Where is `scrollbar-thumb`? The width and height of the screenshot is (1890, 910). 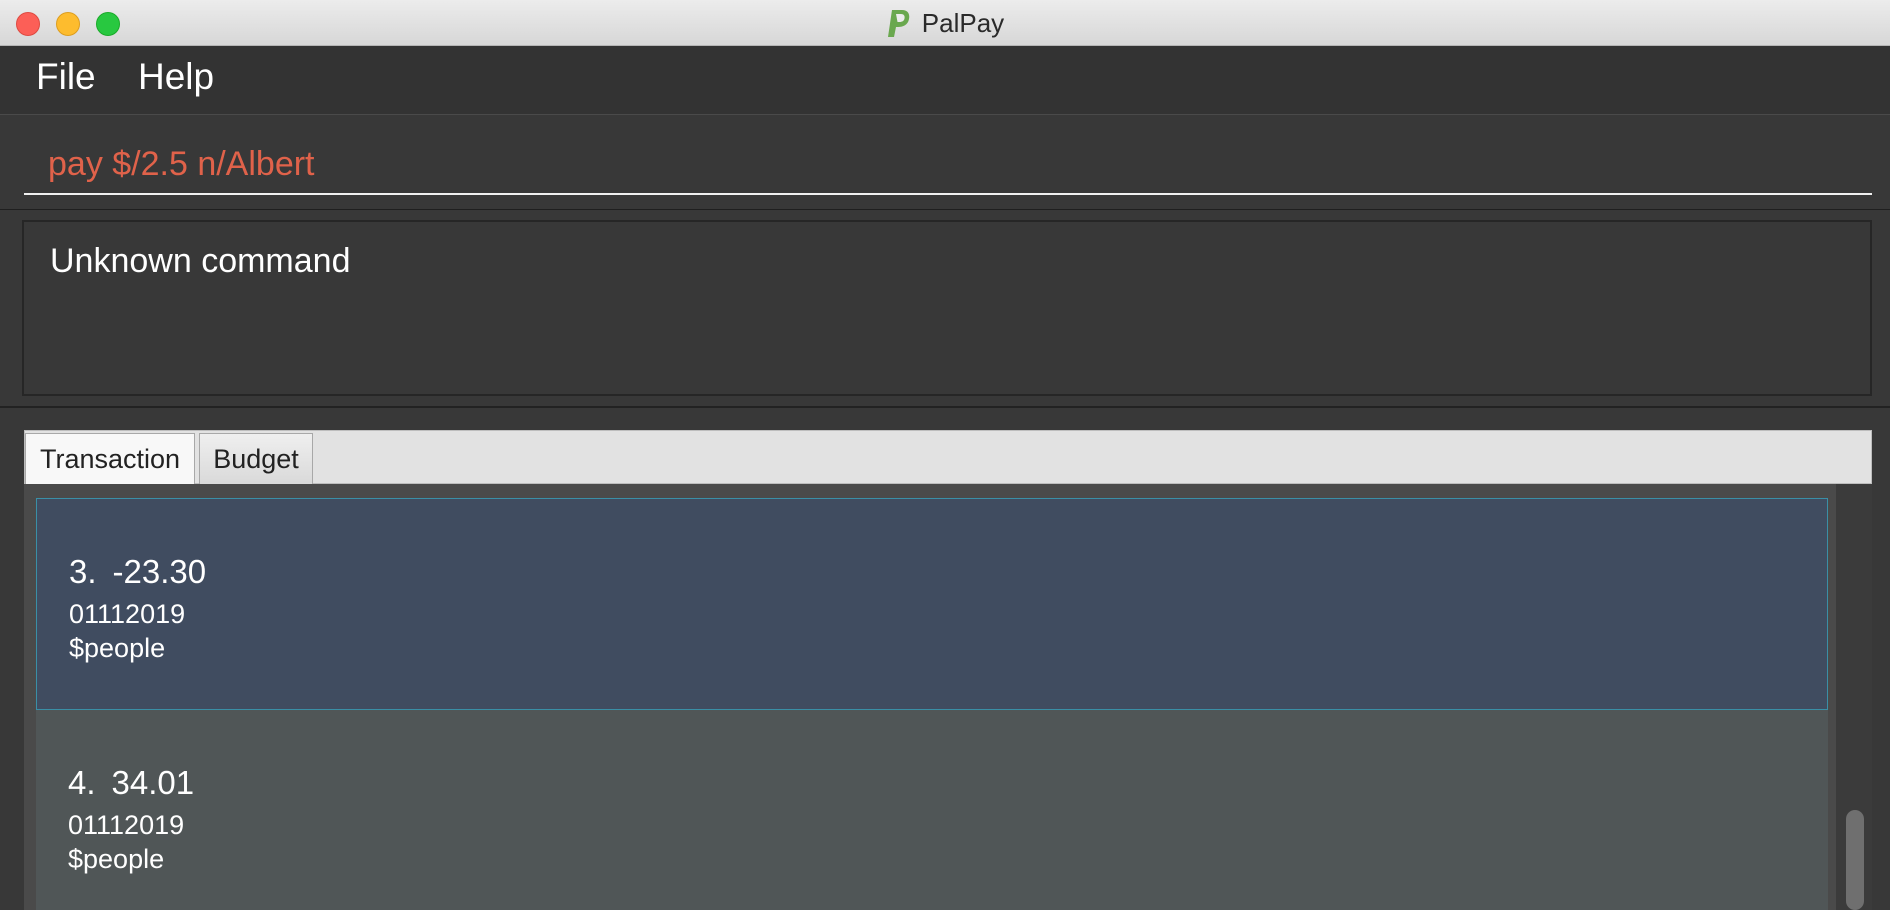
scrollbar-thumb is located at coordinates (1855, 860).